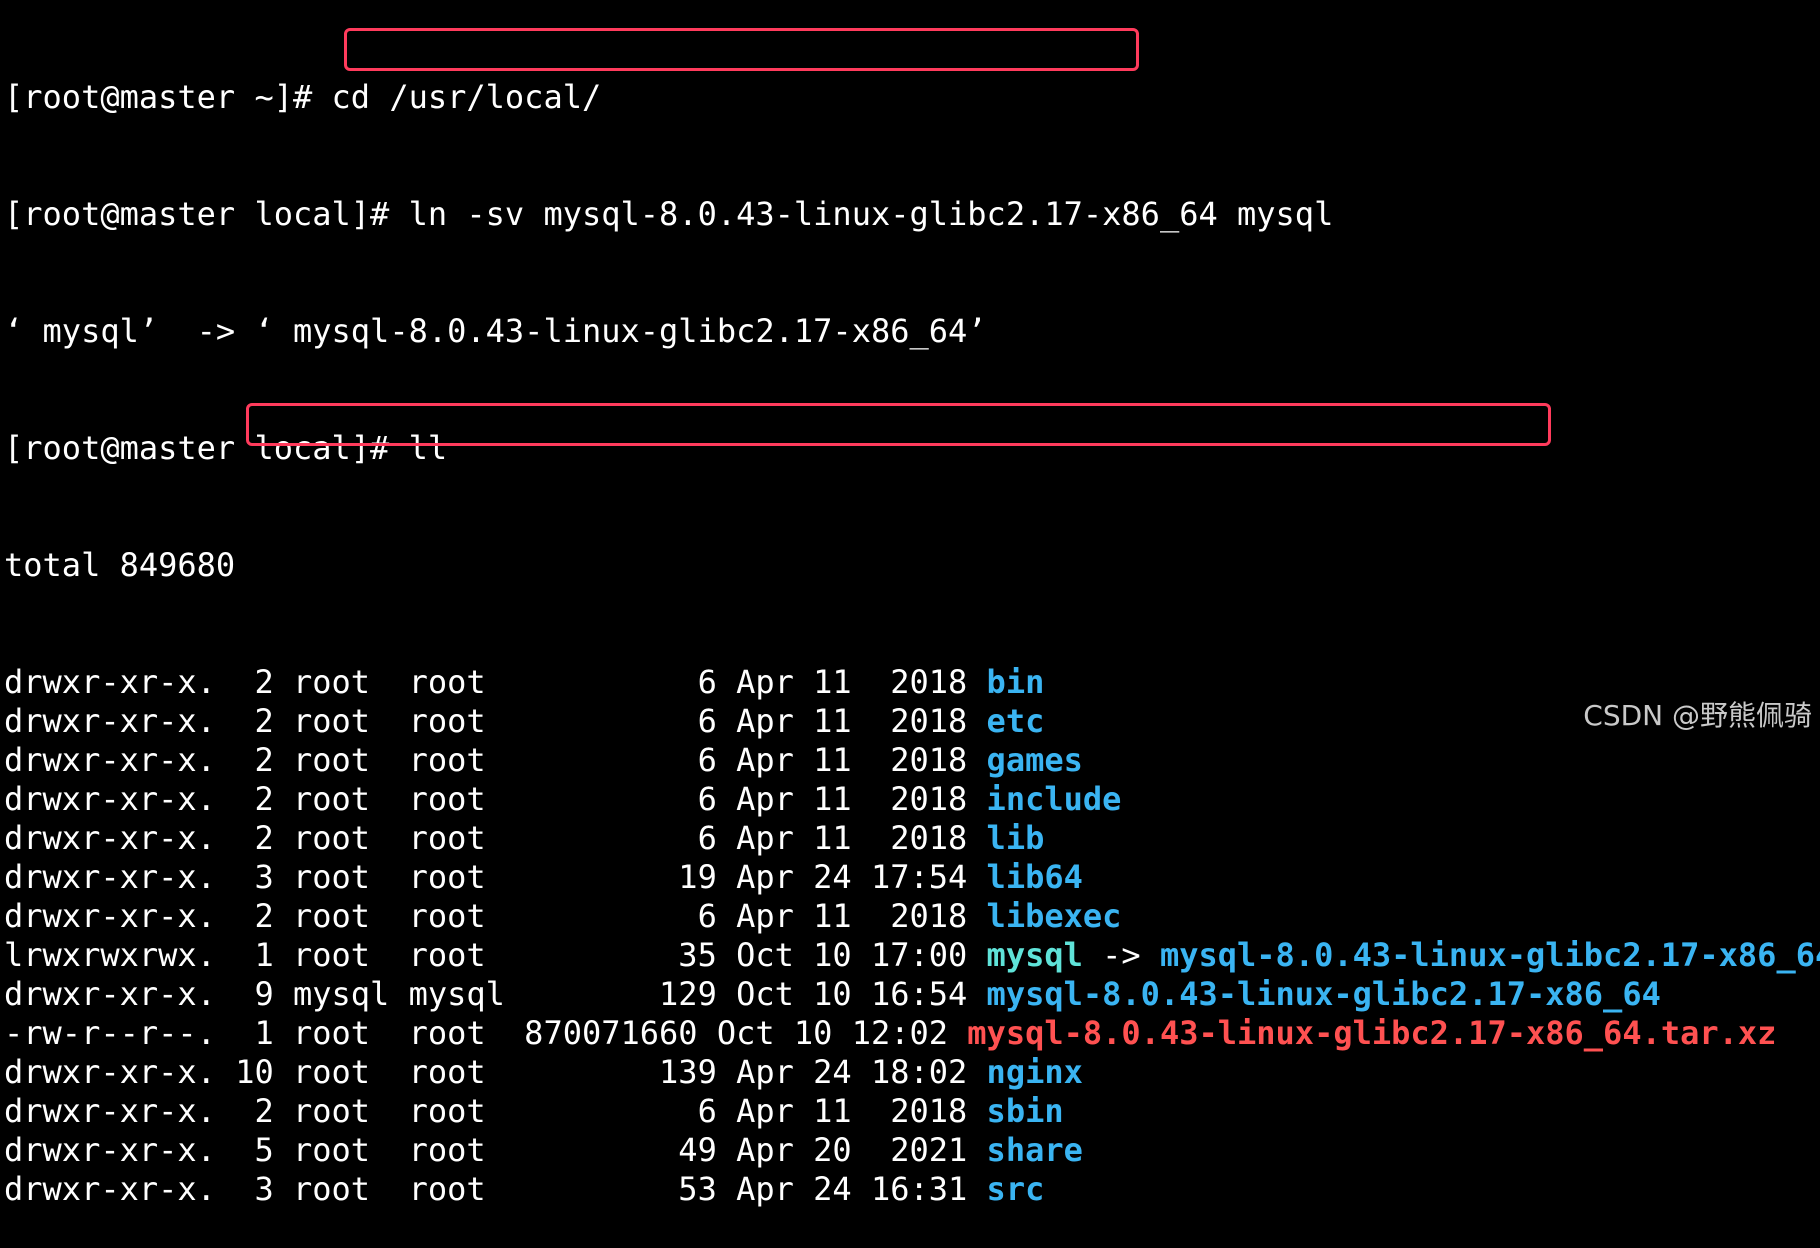  What do you see at coordinates (1015, 838) in the screenshot?
I see `listing-filename: lib` at bounding box center [1015, 838].